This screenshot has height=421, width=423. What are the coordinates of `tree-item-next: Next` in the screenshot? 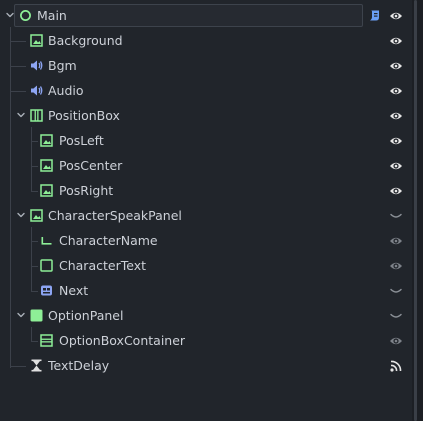 It's located at (206, 290).